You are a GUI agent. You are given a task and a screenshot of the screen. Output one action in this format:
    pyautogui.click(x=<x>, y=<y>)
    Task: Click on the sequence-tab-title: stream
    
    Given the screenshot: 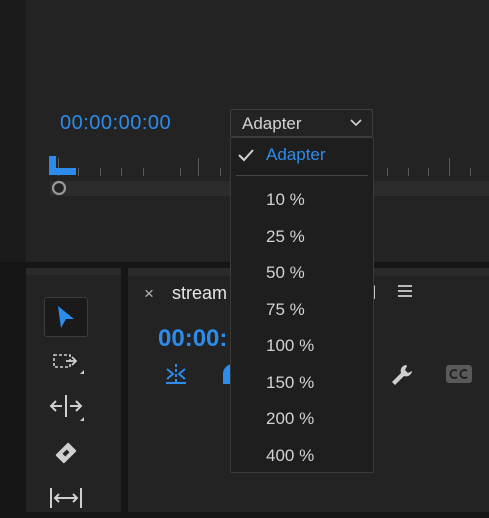 What is the action you would take?
    pyautogui.click(x=199, y=293)
    